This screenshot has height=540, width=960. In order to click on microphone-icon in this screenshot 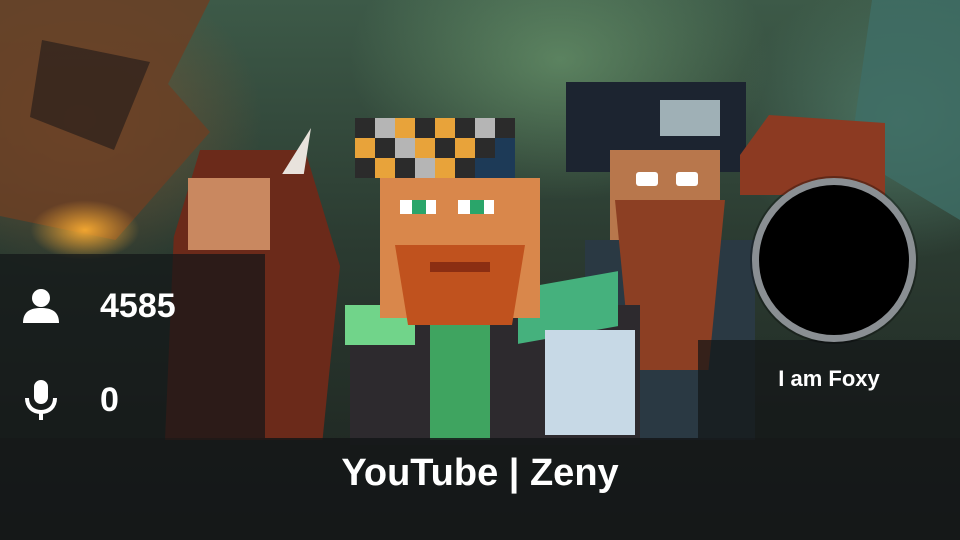, I will do `click(41, 400)`.